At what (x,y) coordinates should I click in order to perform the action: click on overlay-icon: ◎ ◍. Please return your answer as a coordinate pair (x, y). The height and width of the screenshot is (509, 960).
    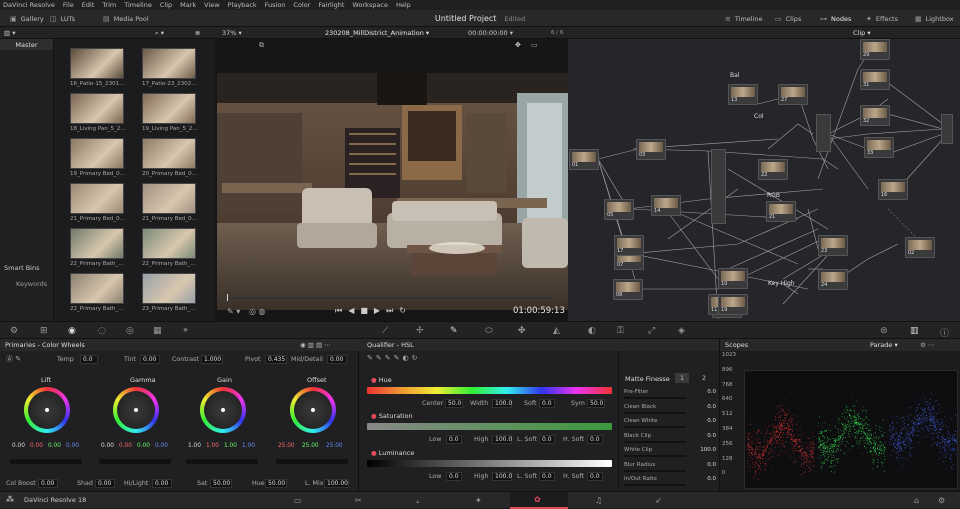
    Looking at the image, I should click on (257, 311).